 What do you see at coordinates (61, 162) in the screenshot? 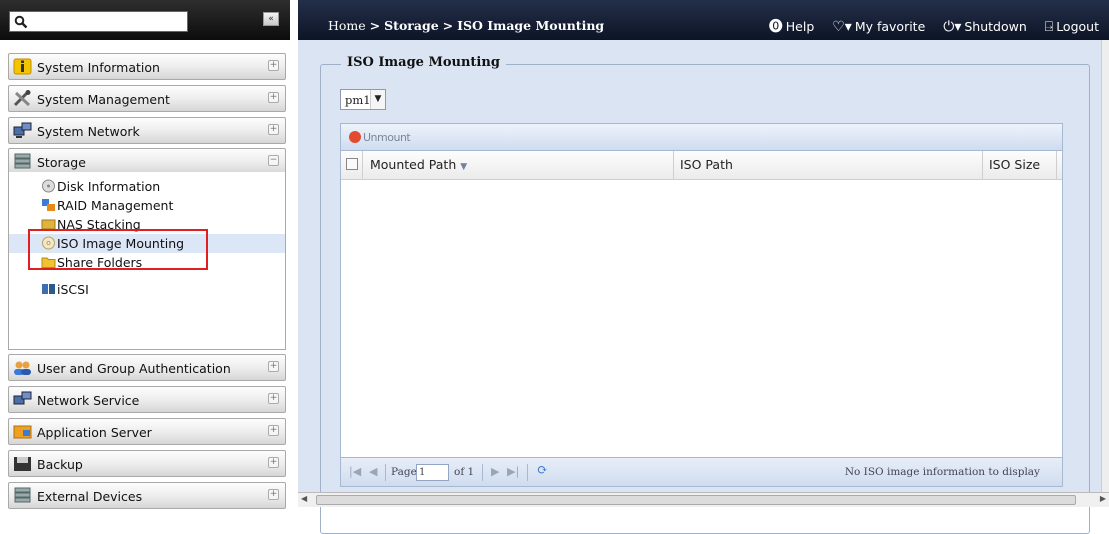
I see `sidebar-section-label: Storage` at bounding box center [61, 162].